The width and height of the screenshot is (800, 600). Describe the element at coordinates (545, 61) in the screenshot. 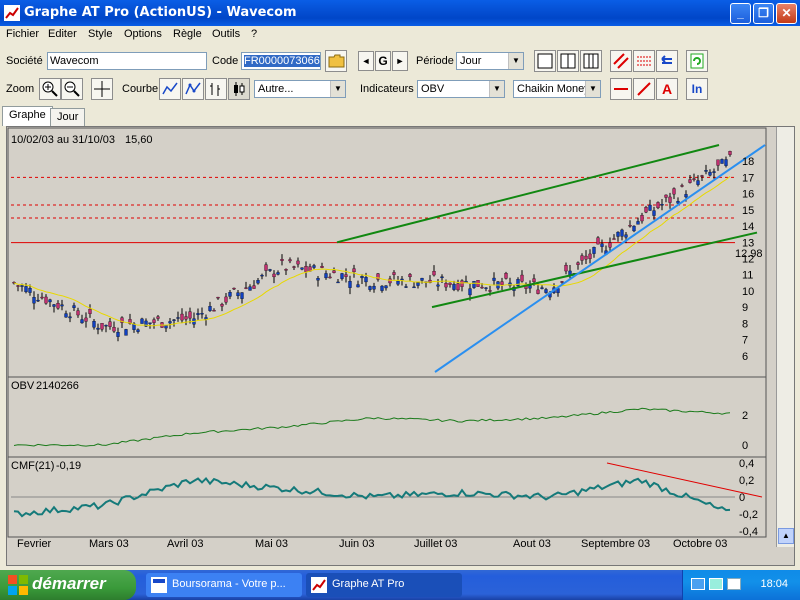

I see `layout-single-button` at that location.